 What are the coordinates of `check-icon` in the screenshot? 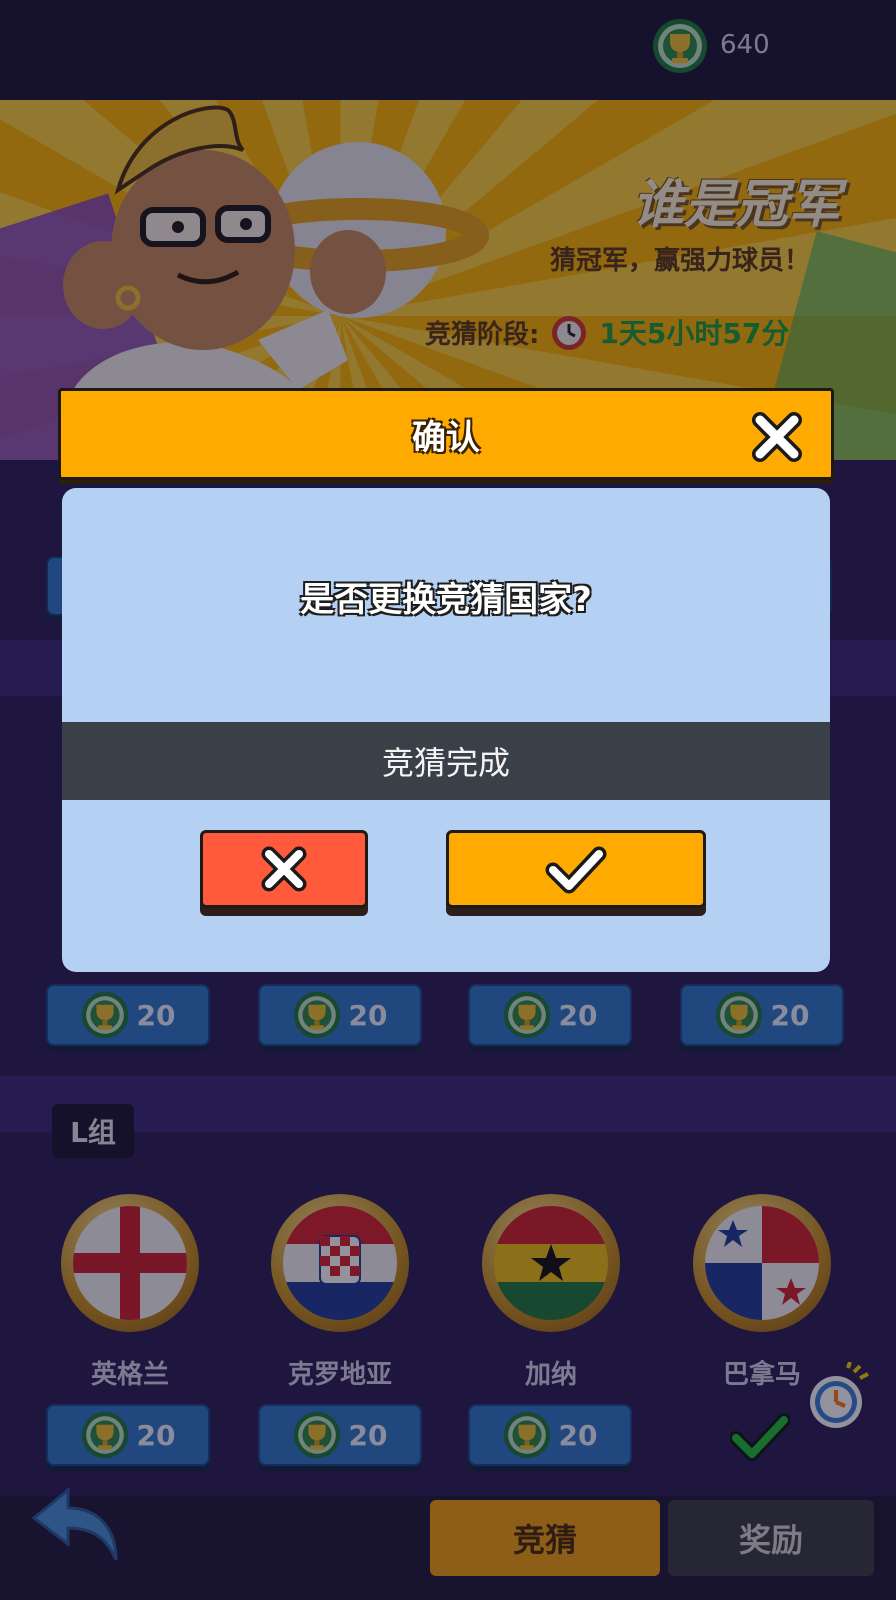 It's located at (576, 870).